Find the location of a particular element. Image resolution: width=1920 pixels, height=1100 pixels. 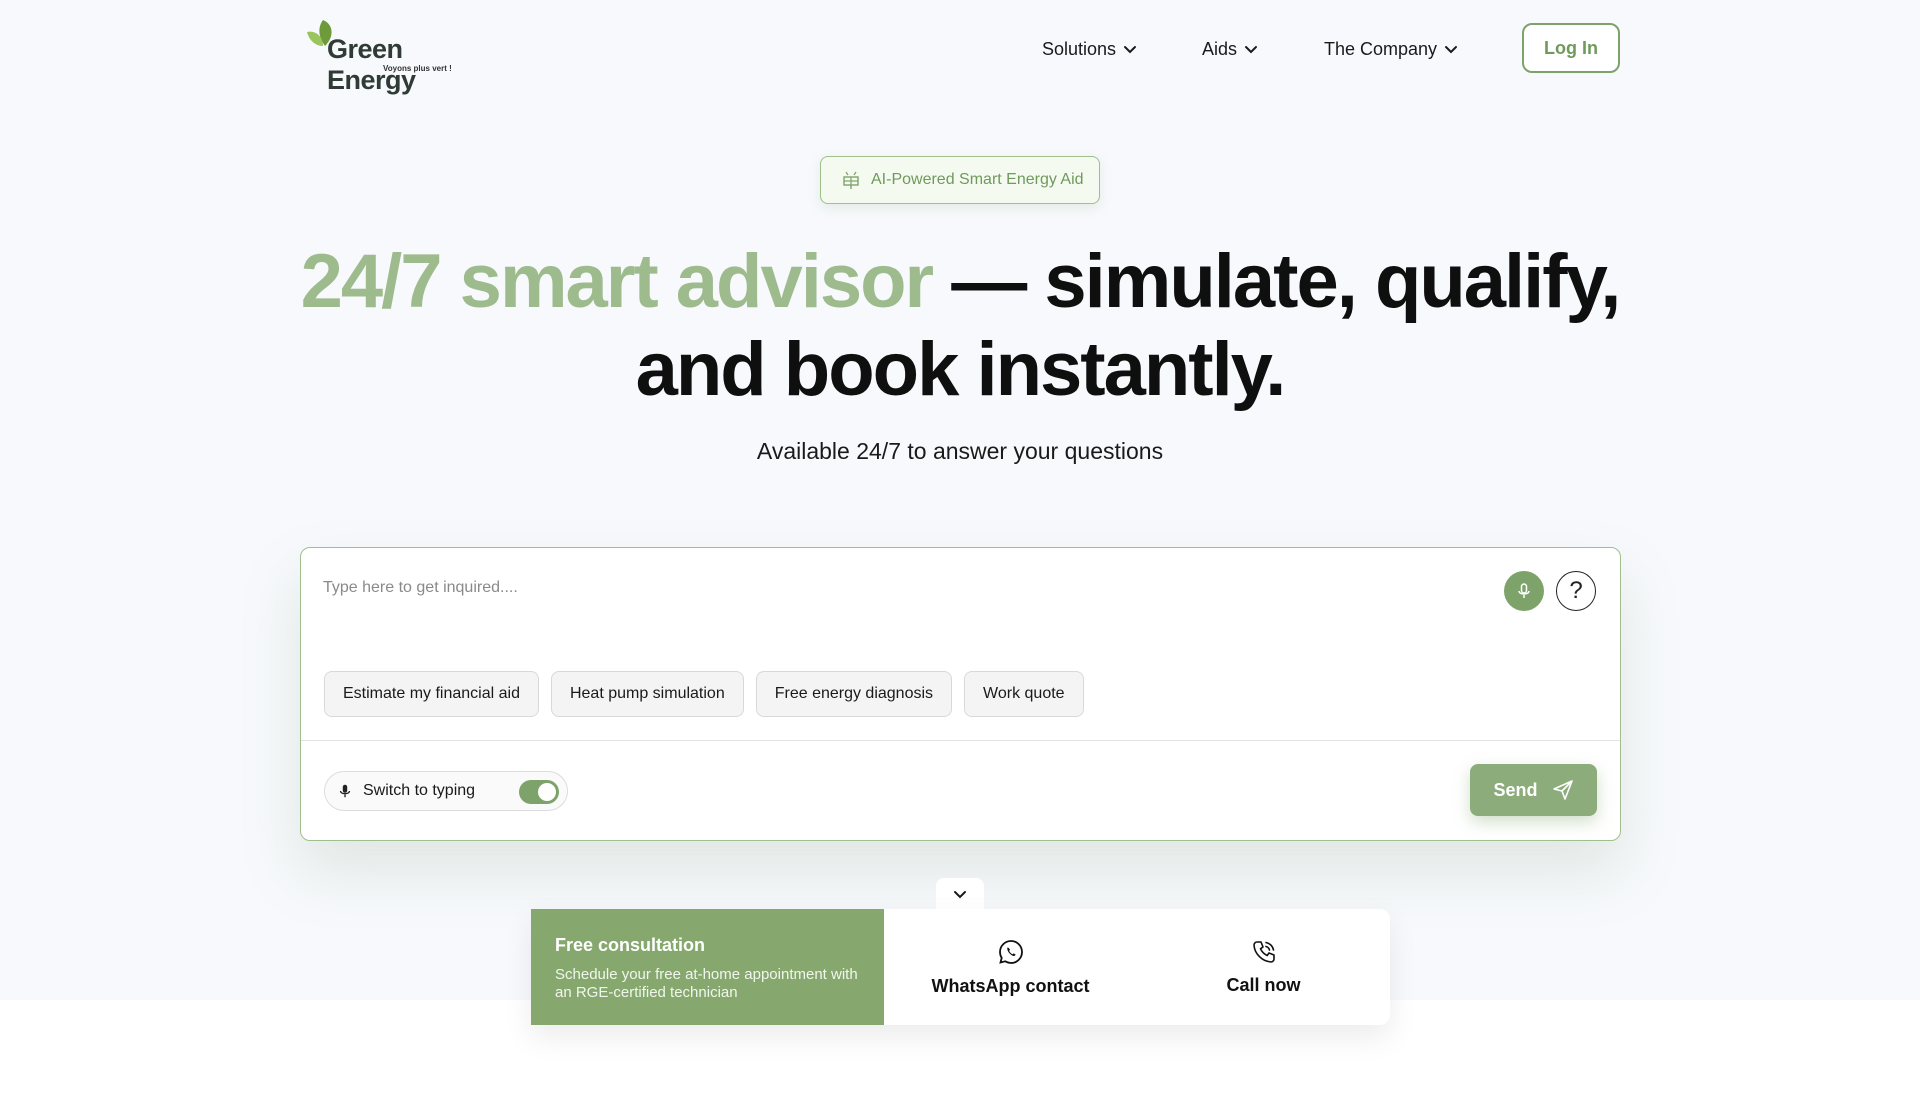

headline-accent: 24/7 smart advisor is located at coordinates (617, 281).